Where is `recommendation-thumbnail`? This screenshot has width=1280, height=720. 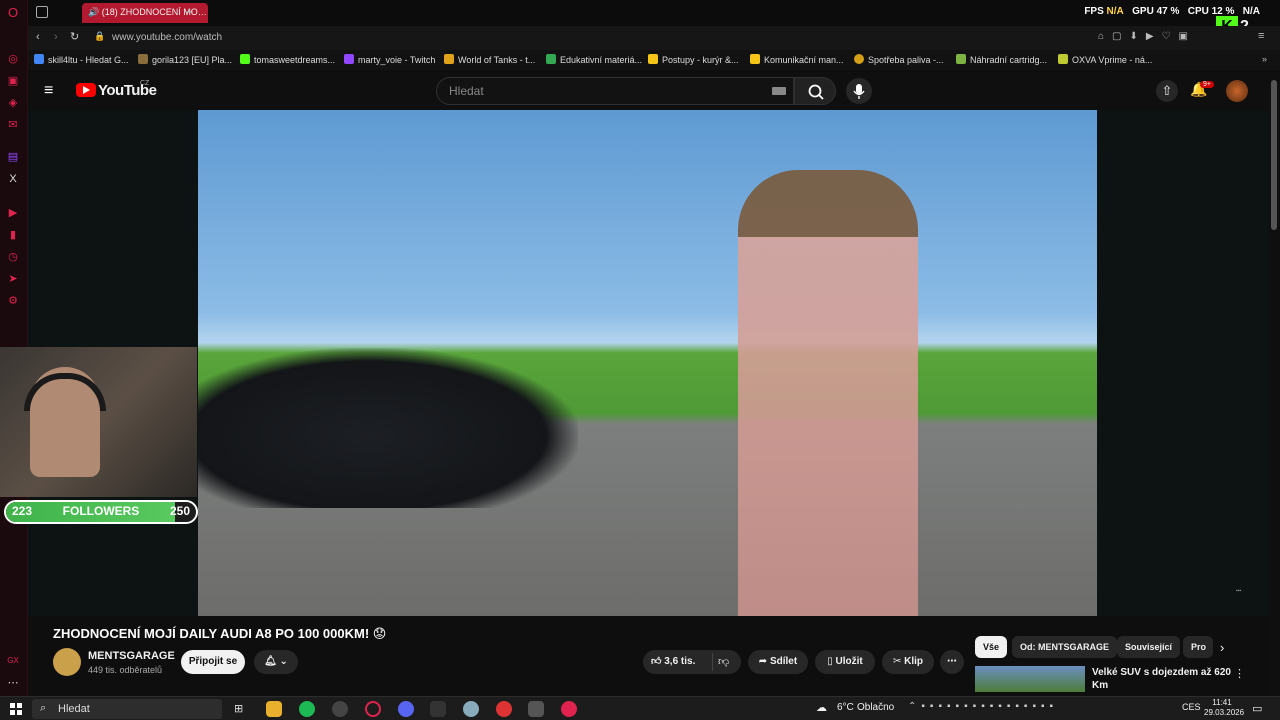 recommendation-thumbnail is located at coordinates (1030, 679).